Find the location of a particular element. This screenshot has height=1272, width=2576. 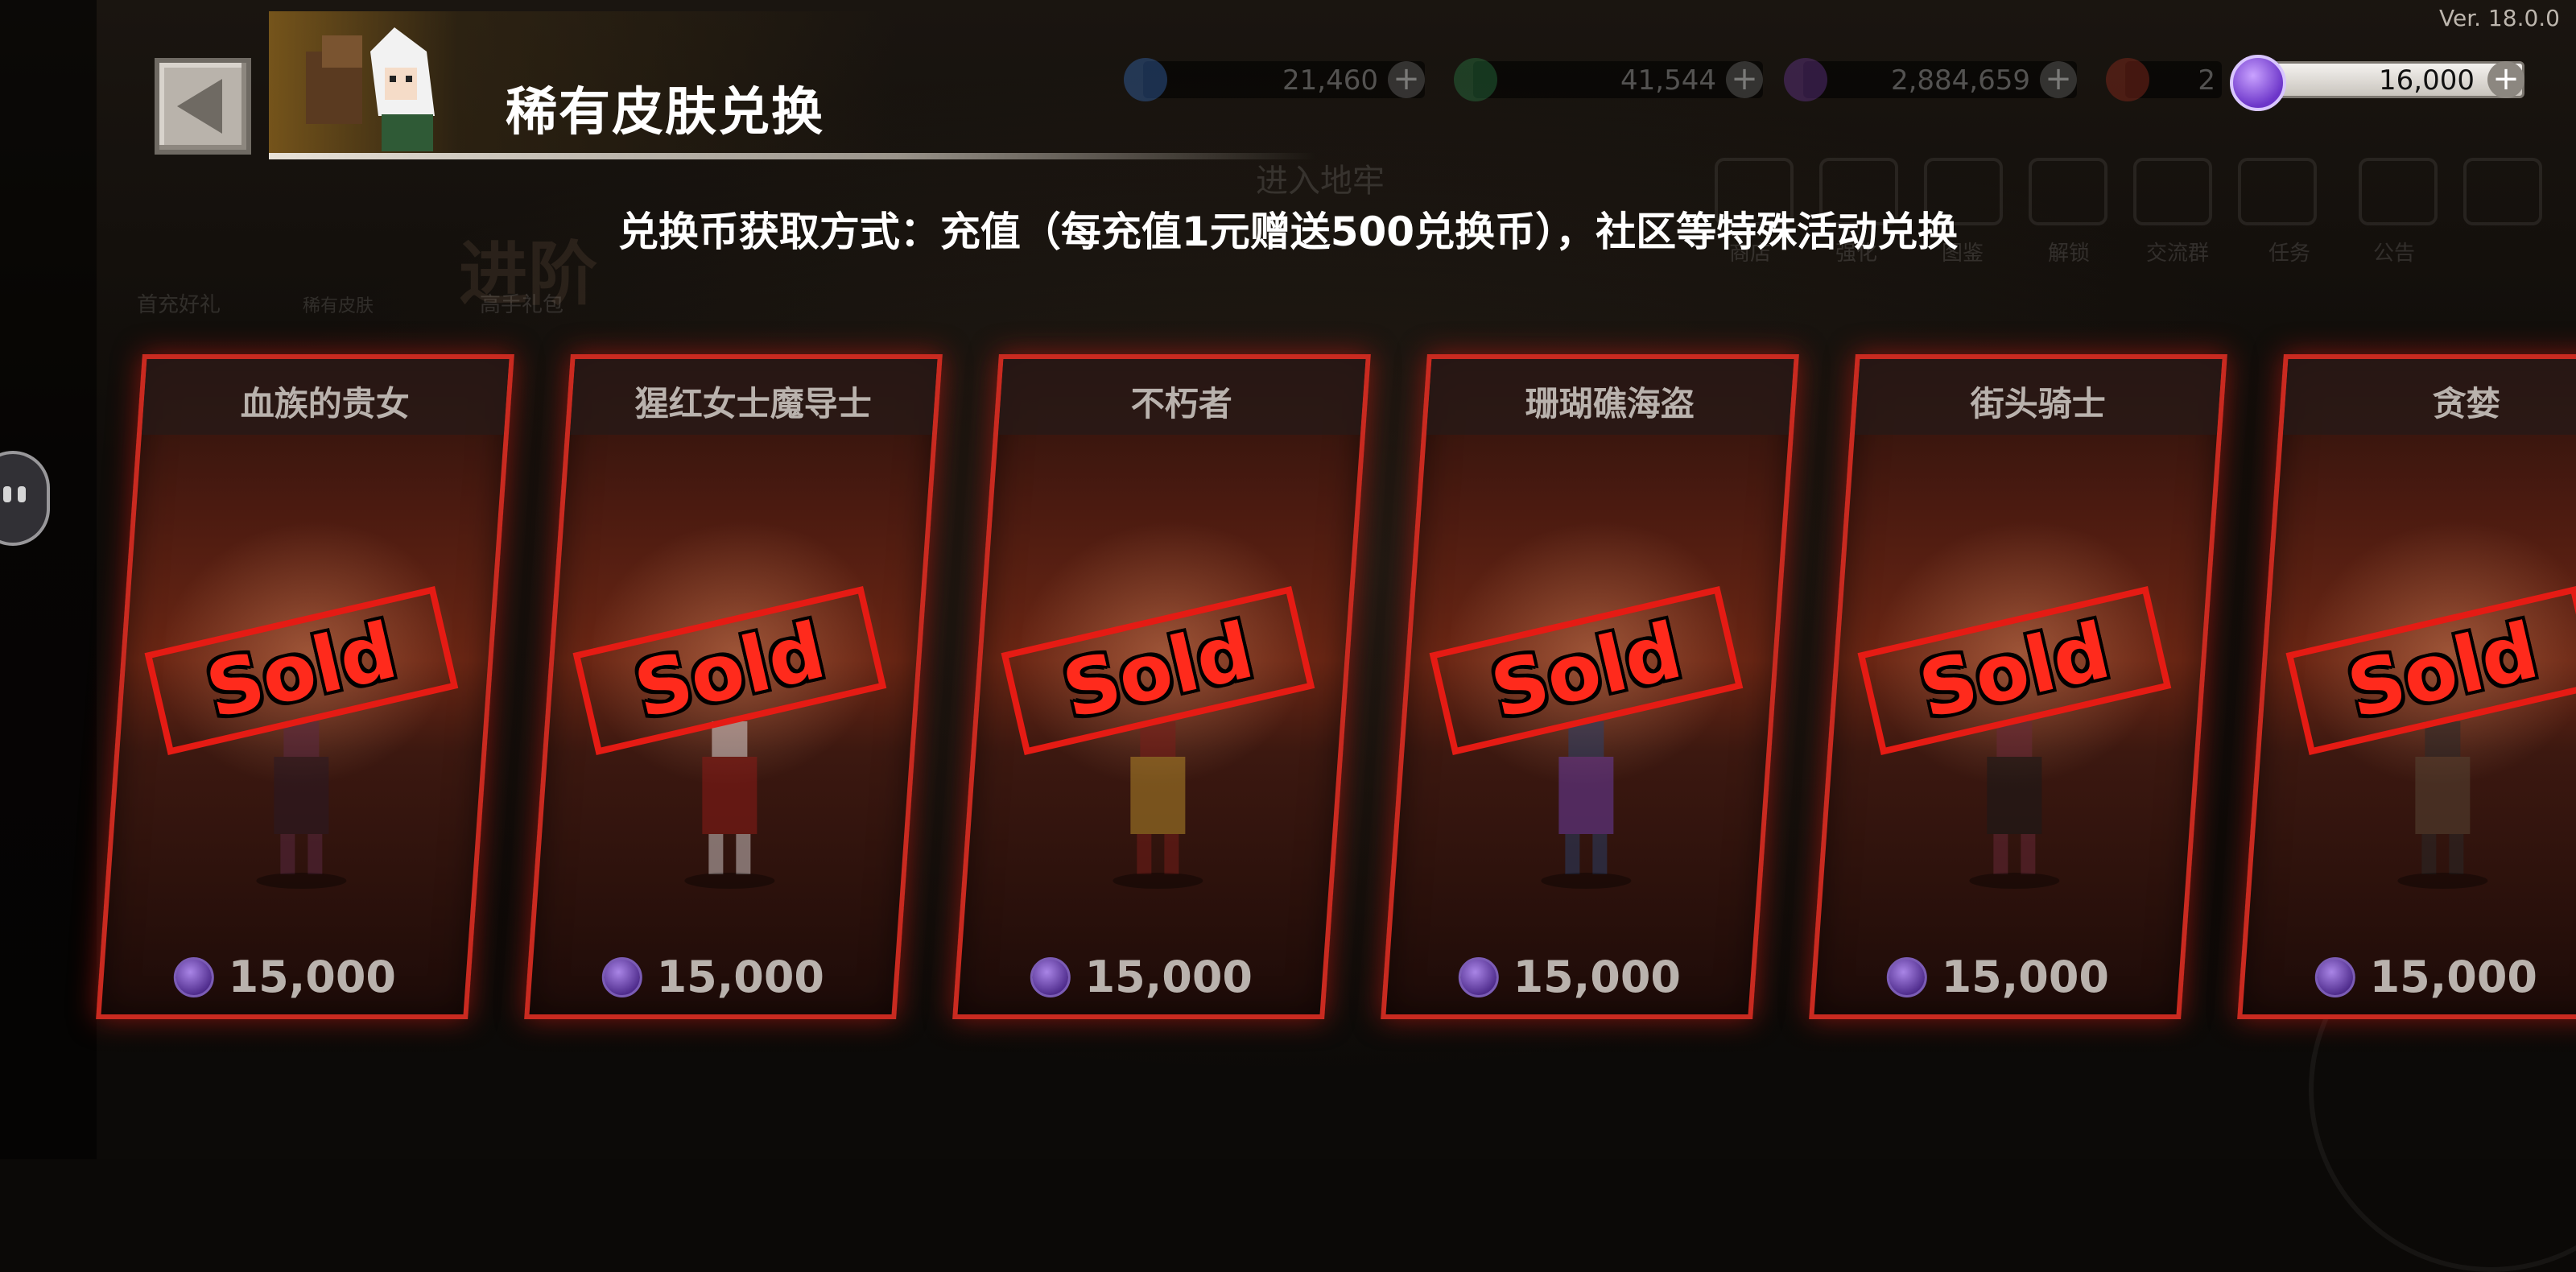

currency-value: 2,884,659 is located at coordinates (1960, 80).